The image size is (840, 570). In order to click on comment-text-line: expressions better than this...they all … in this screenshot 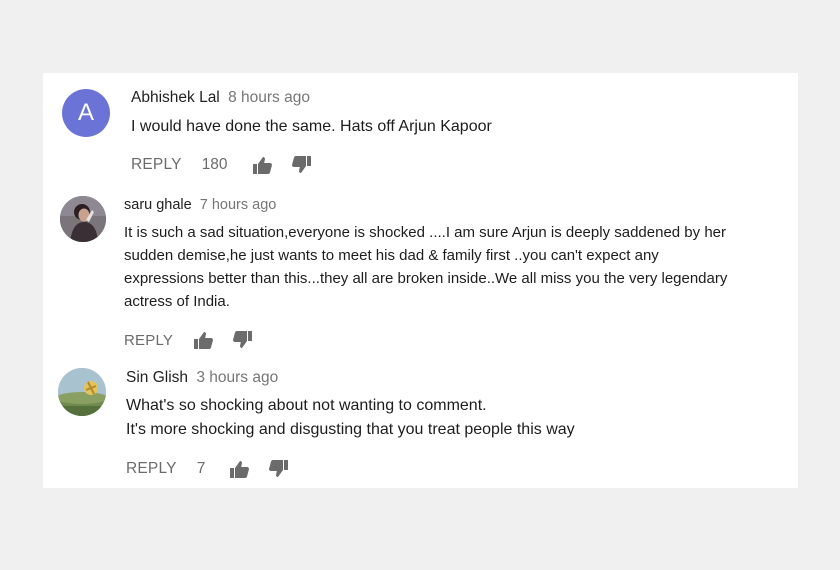, I will do `click(426, 278)`.